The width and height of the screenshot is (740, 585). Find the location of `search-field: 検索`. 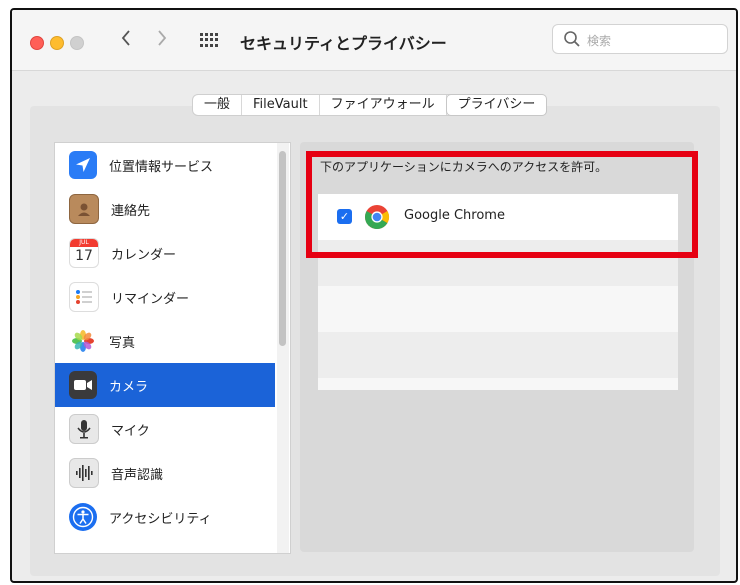

search-field: 検索 is located at coordinates (640, 39).